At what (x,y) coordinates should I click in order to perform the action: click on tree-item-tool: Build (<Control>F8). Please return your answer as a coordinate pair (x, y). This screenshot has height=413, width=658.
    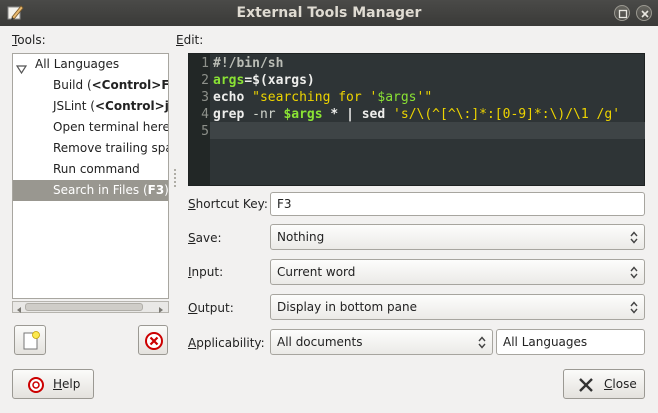
    Looking at the image, I should click on (90, 85).